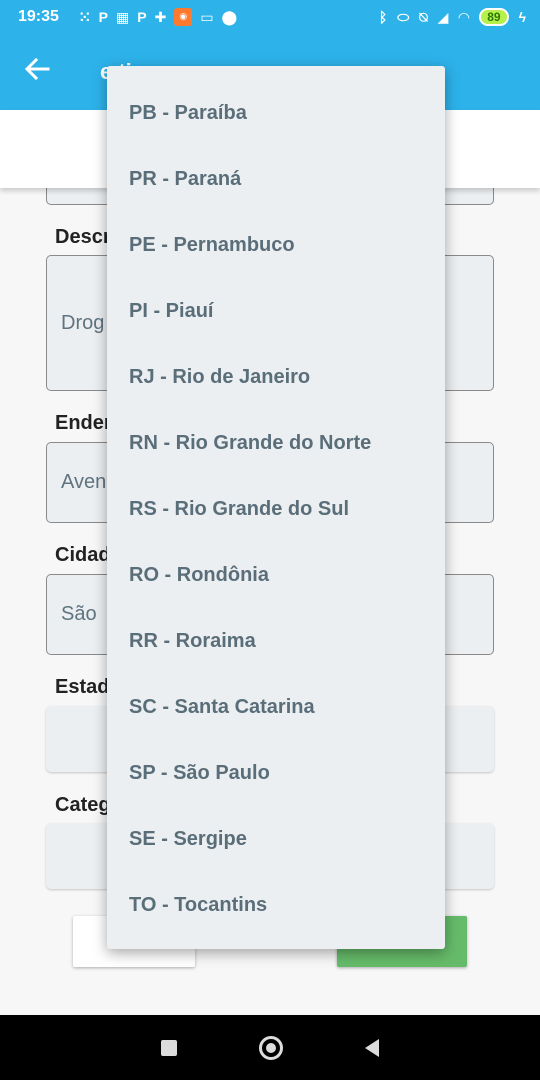 This screenshot has height=1080, width=540. I want to click on dropdown-item-pi: PI - Piauí, so click(276, 311).